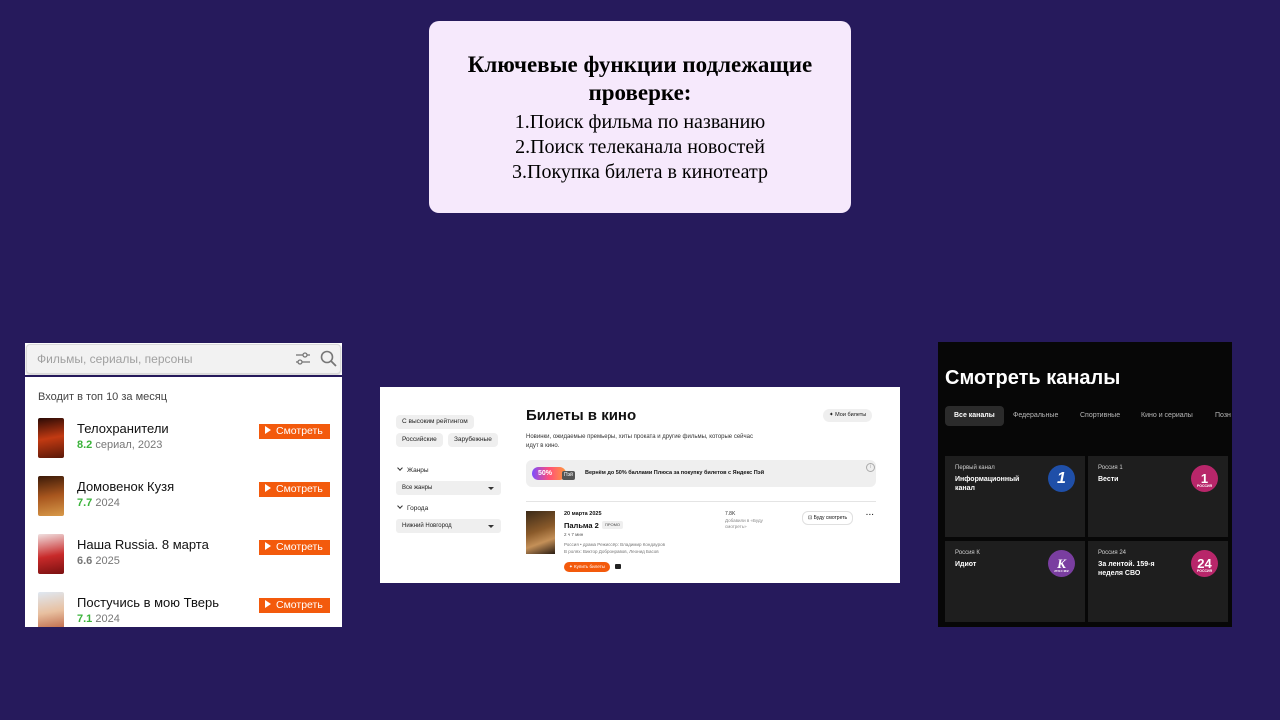 This screenshot has width=1280, height=720. What do you see at coordinates (1108, 479) in the screenshot?
I see `channel-program: Вести` at bounding box center [1108, 479].